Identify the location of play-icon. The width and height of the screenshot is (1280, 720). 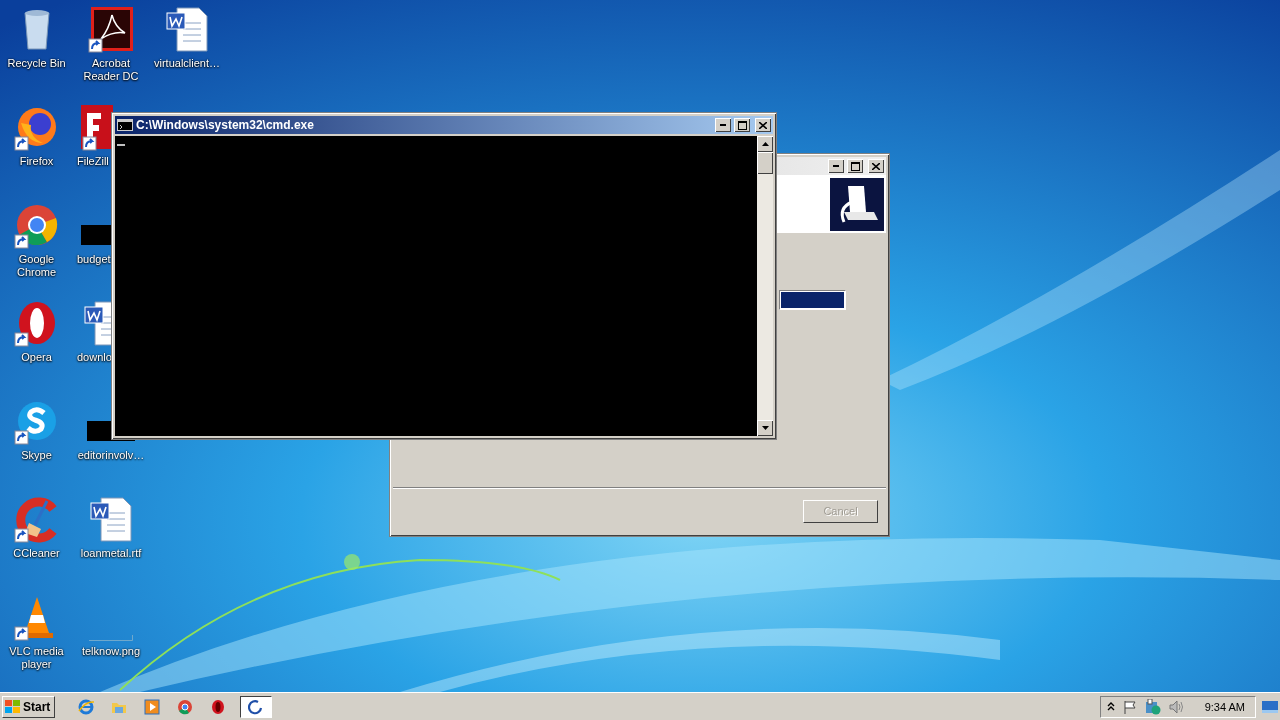
(152, 706).